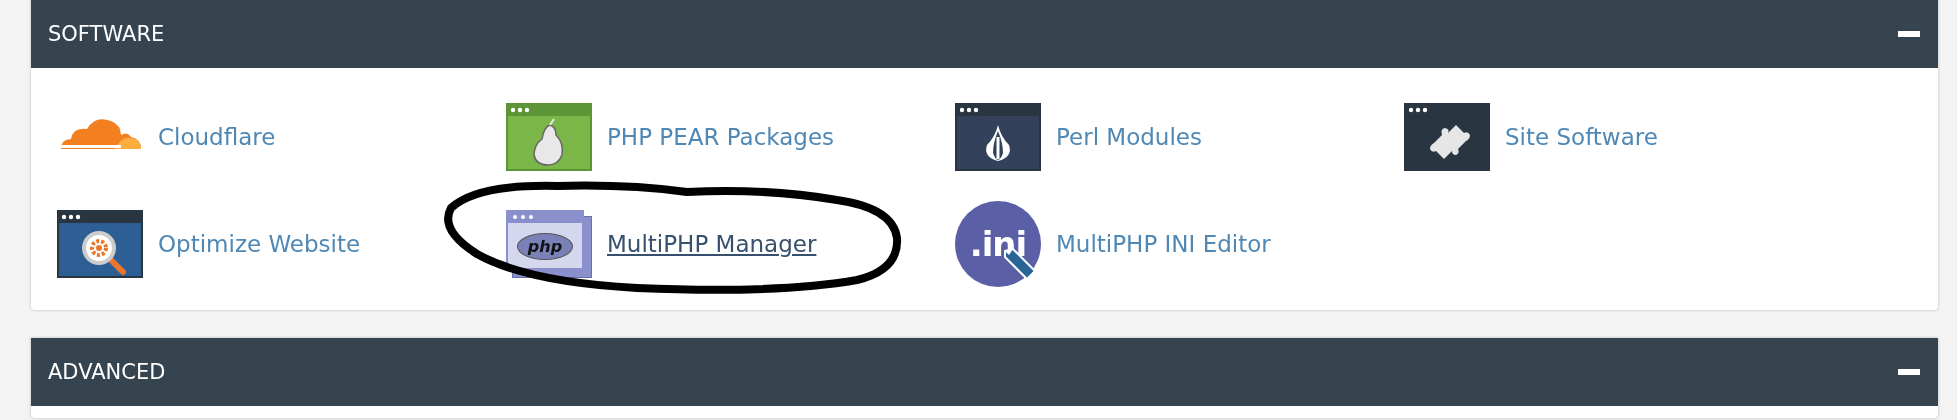 The height and width of the screenshot is (420, 1957). I want to click on onion-icon, so click(998, 137).